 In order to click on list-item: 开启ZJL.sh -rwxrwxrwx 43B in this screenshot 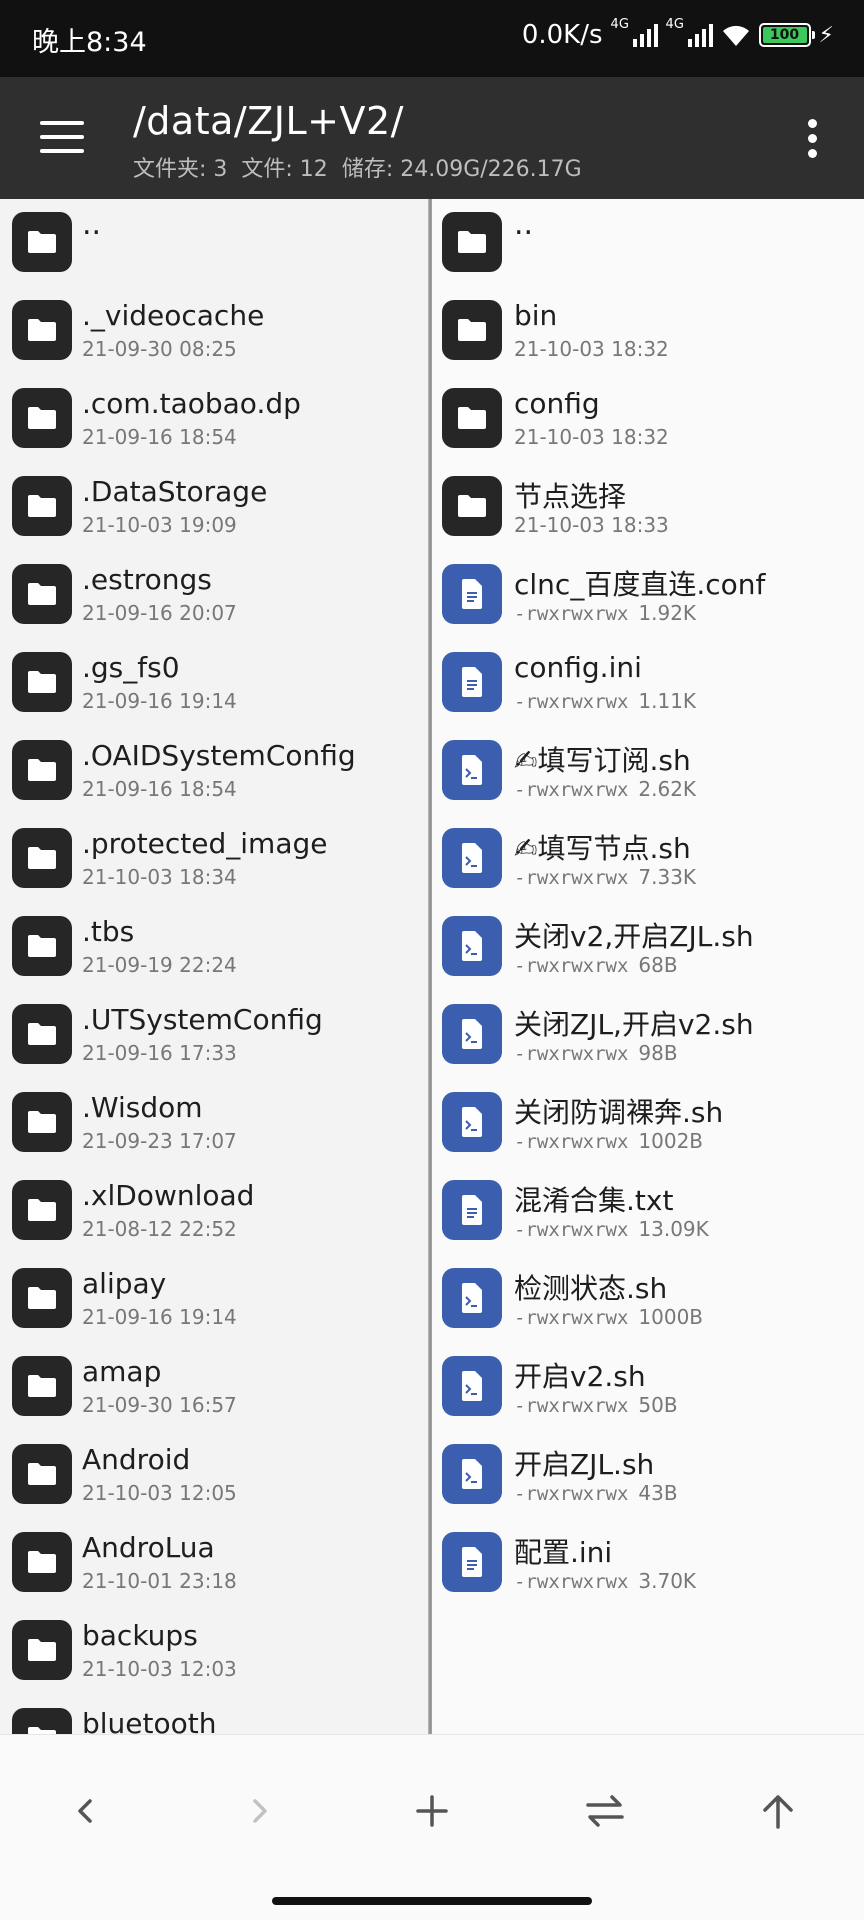, I will do `click(648, 1475)`.